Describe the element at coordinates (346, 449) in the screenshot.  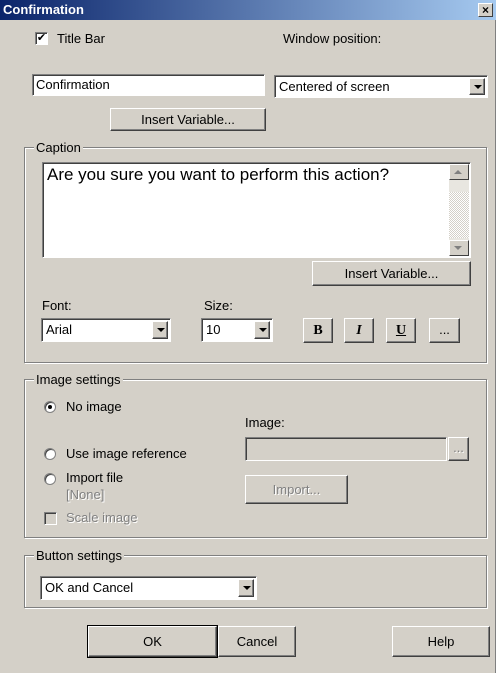
I see `image-path-field` at that location.